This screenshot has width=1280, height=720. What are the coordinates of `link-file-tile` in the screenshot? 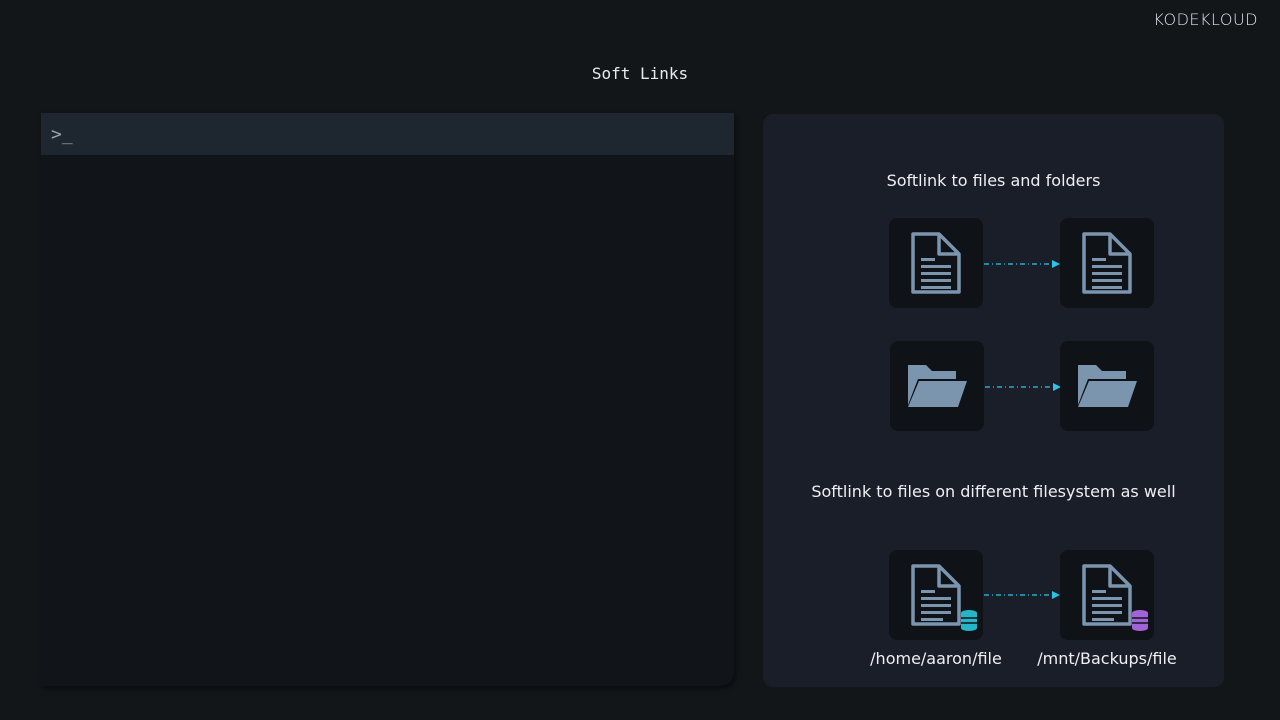 It's located at (1107, 263).